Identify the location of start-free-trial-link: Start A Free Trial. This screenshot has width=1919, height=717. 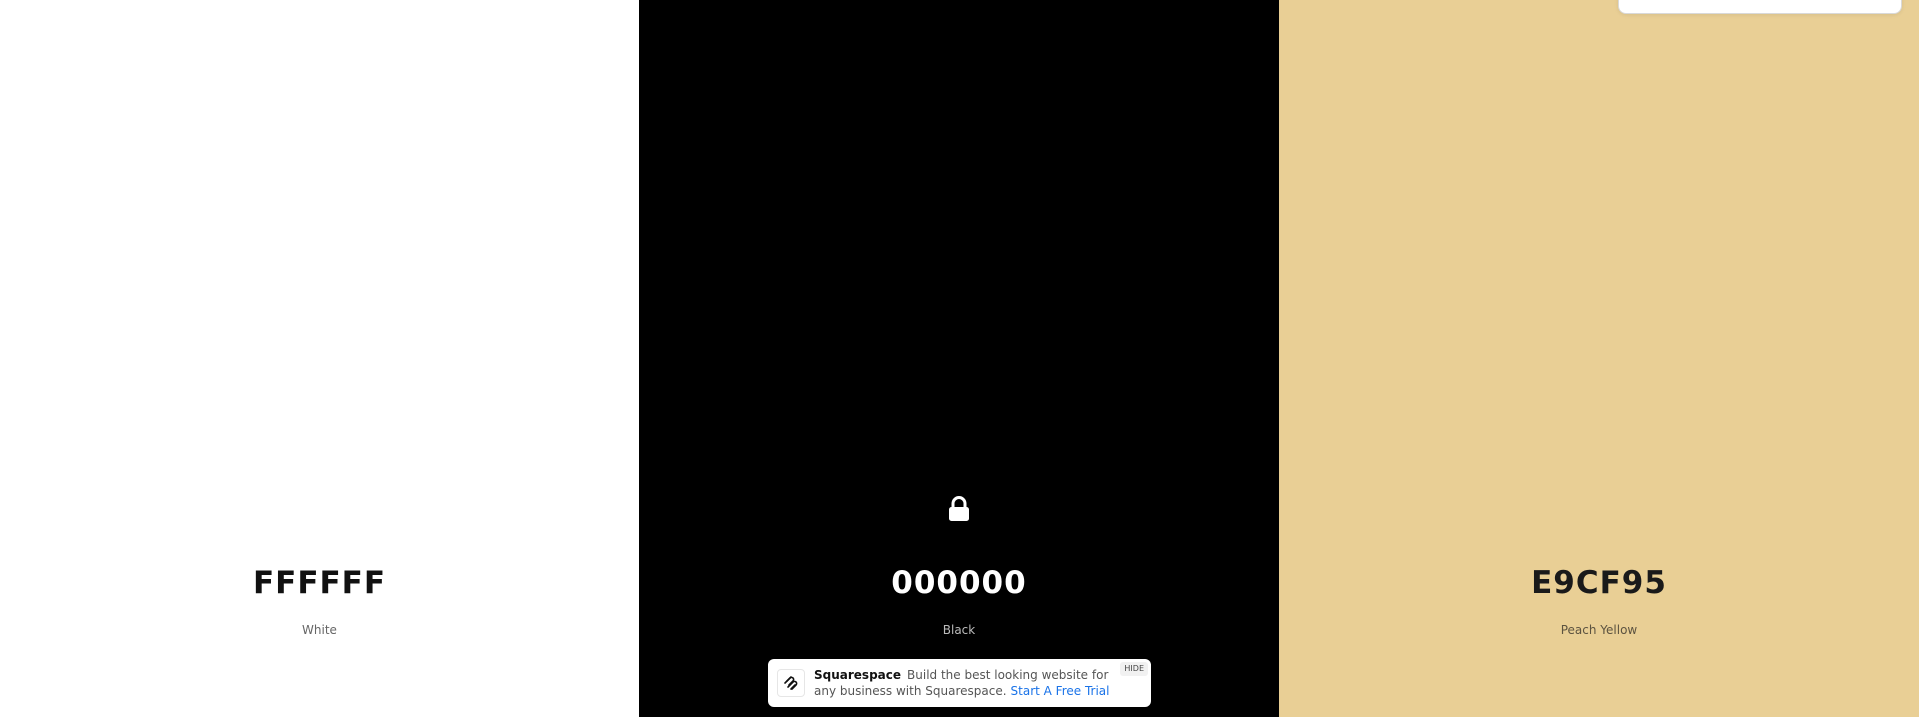
(1060, 691).